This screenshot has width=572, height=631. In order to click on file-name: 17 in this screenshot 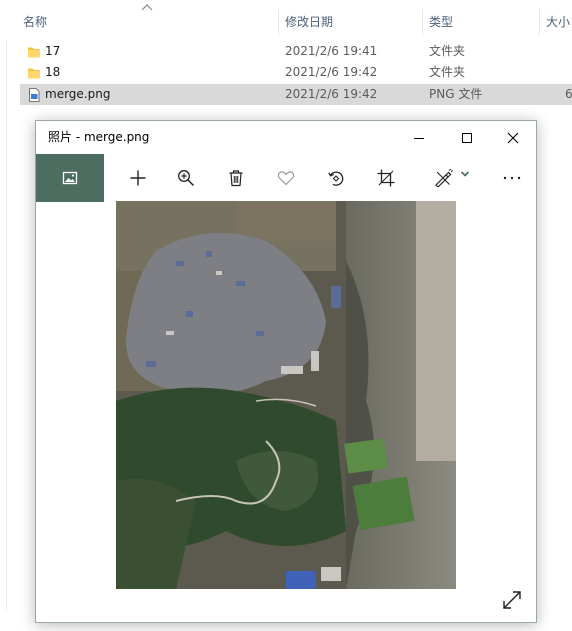, I will do `click(53, 51)`.